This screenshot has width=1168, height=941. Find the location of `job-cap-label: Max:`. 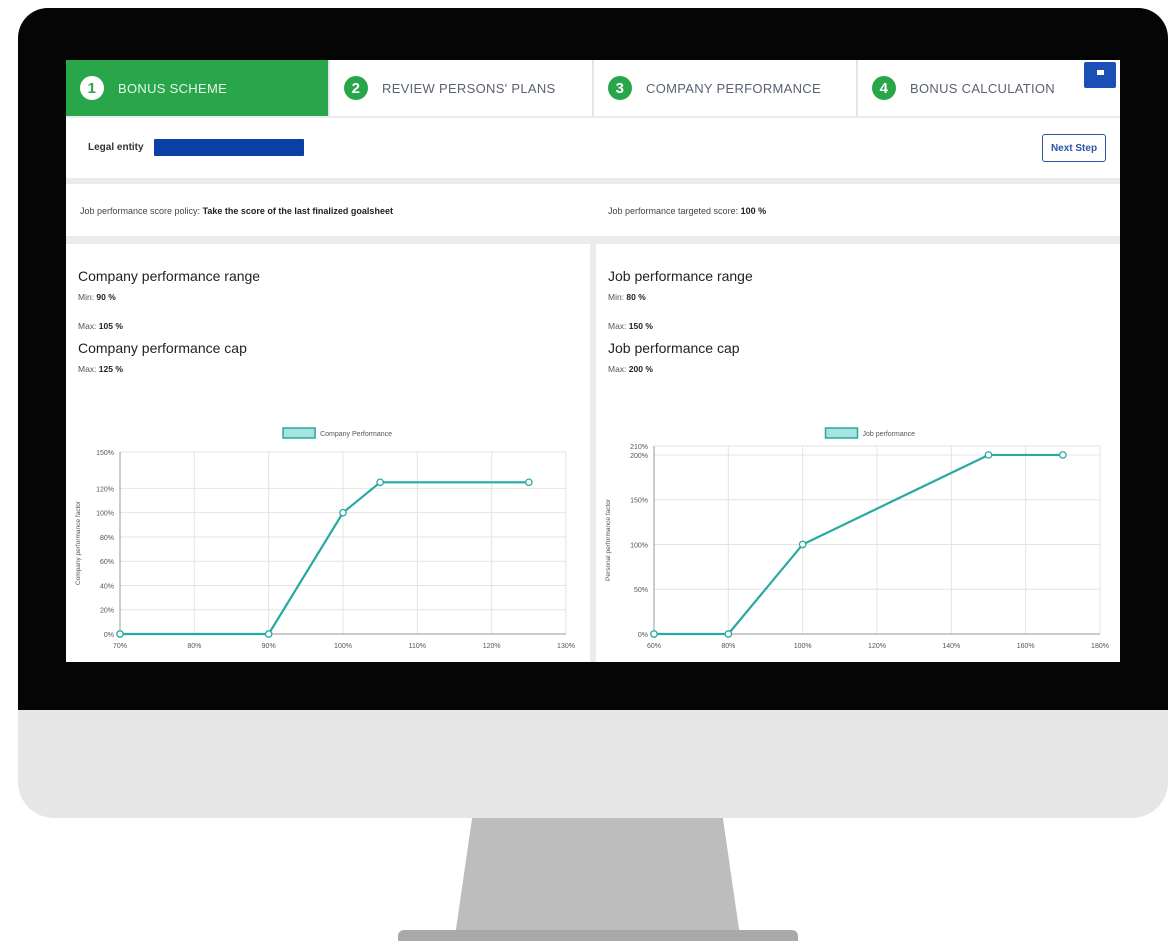

job-cap-label: Max: is located at coordinates (618, 369).